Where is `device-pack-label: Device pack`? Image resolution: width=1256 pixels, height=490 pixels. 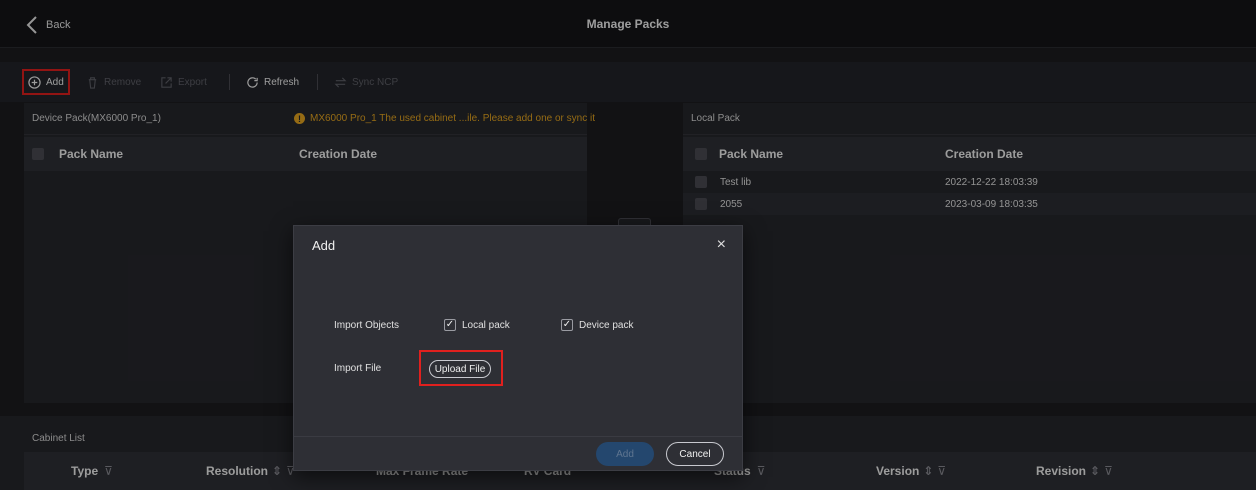
device-pack-label: Device pack is located at coordinates (606, 325).